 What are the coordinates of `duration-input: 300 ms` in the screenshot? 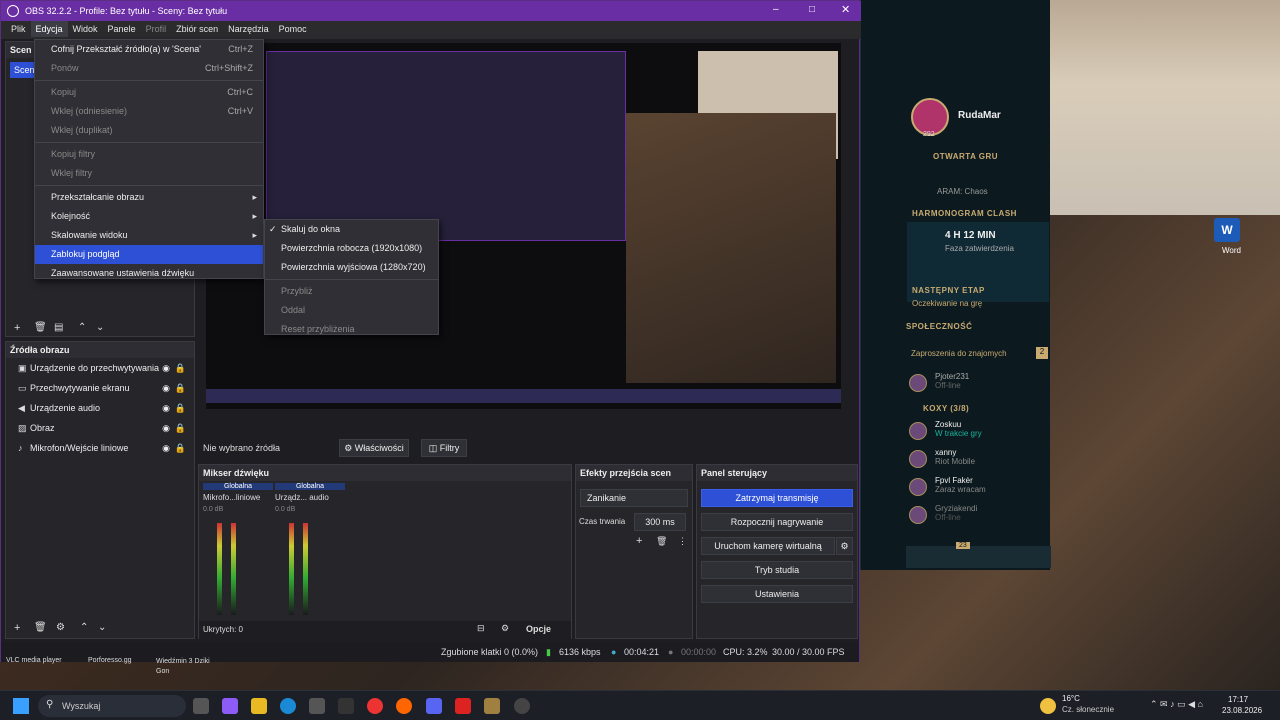 It's located at (660, 522).